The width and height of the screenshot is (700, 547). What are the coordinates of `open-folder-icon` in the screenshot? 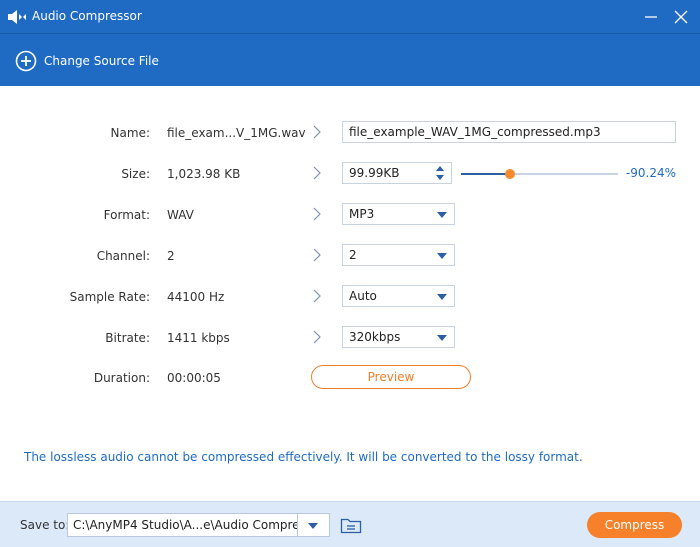 It's located at (351, 525).